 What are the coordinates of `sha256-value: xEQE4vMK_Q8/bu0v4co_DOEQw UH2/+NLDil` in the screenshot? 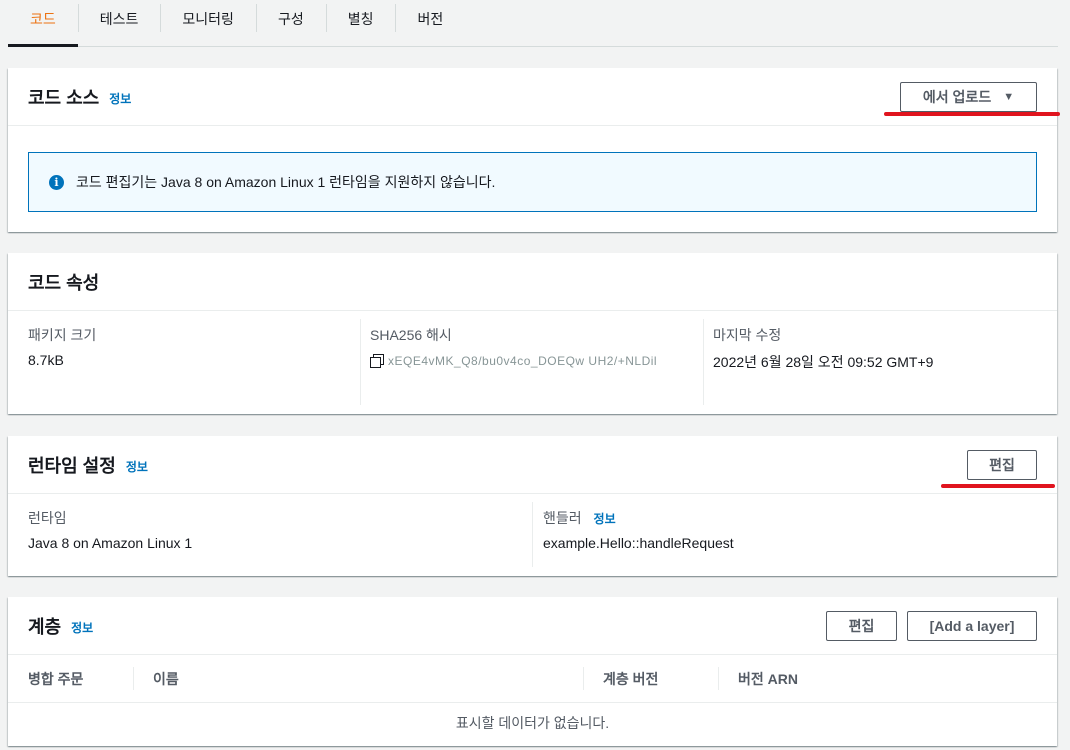 It's located at (523, 361).